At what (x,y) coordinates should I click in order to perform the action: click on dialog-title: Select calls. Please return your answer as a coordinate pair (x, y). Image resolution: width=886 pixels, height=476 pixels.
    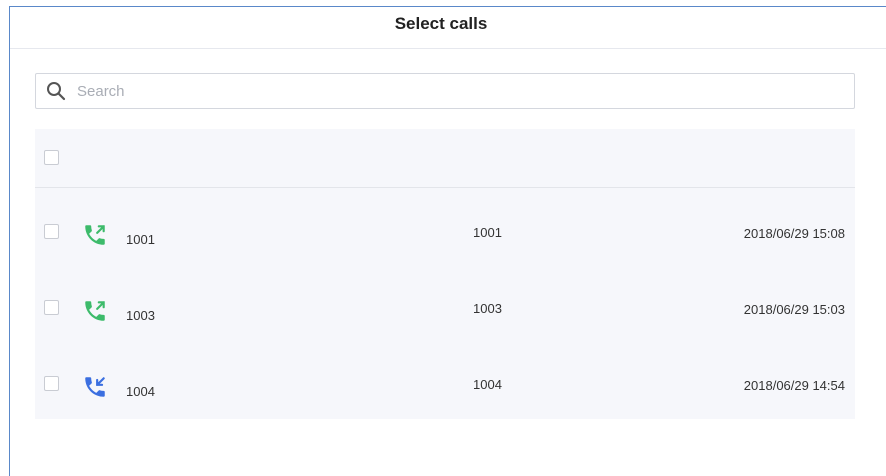
    Looking at the image, I should click on (441, 23).